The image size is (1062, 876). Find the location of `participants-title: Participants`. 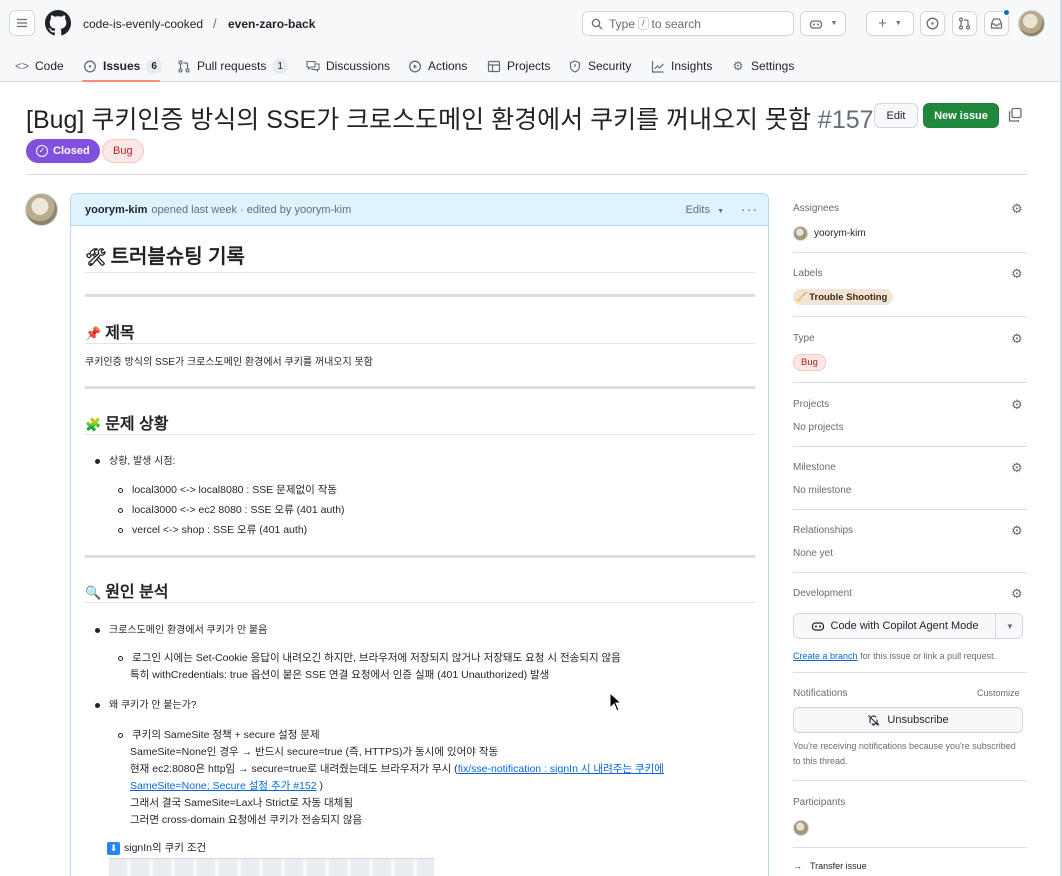

participants-title: Participants is located at coordinates (819, 802).